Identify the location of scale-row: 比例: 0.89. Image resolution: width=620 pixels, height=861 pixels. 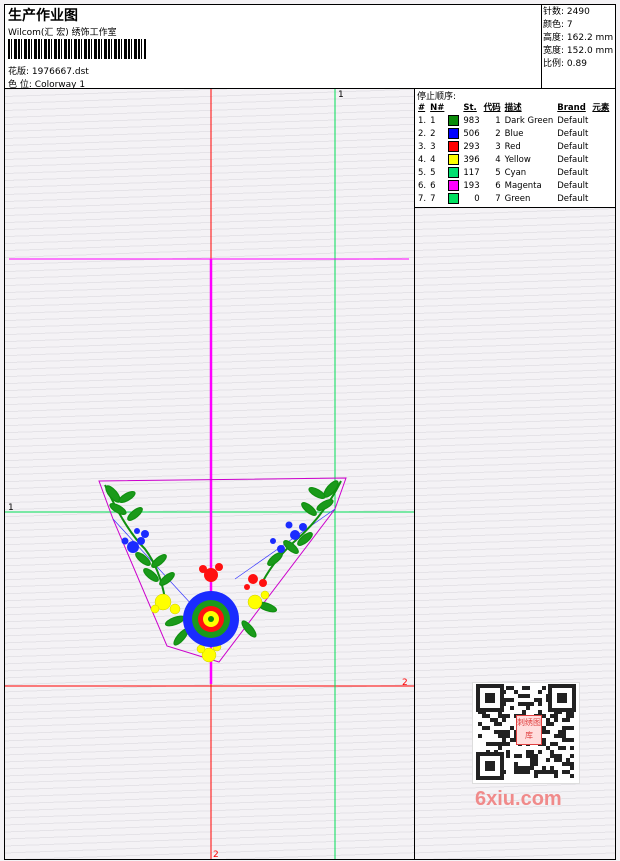
(565, 64).